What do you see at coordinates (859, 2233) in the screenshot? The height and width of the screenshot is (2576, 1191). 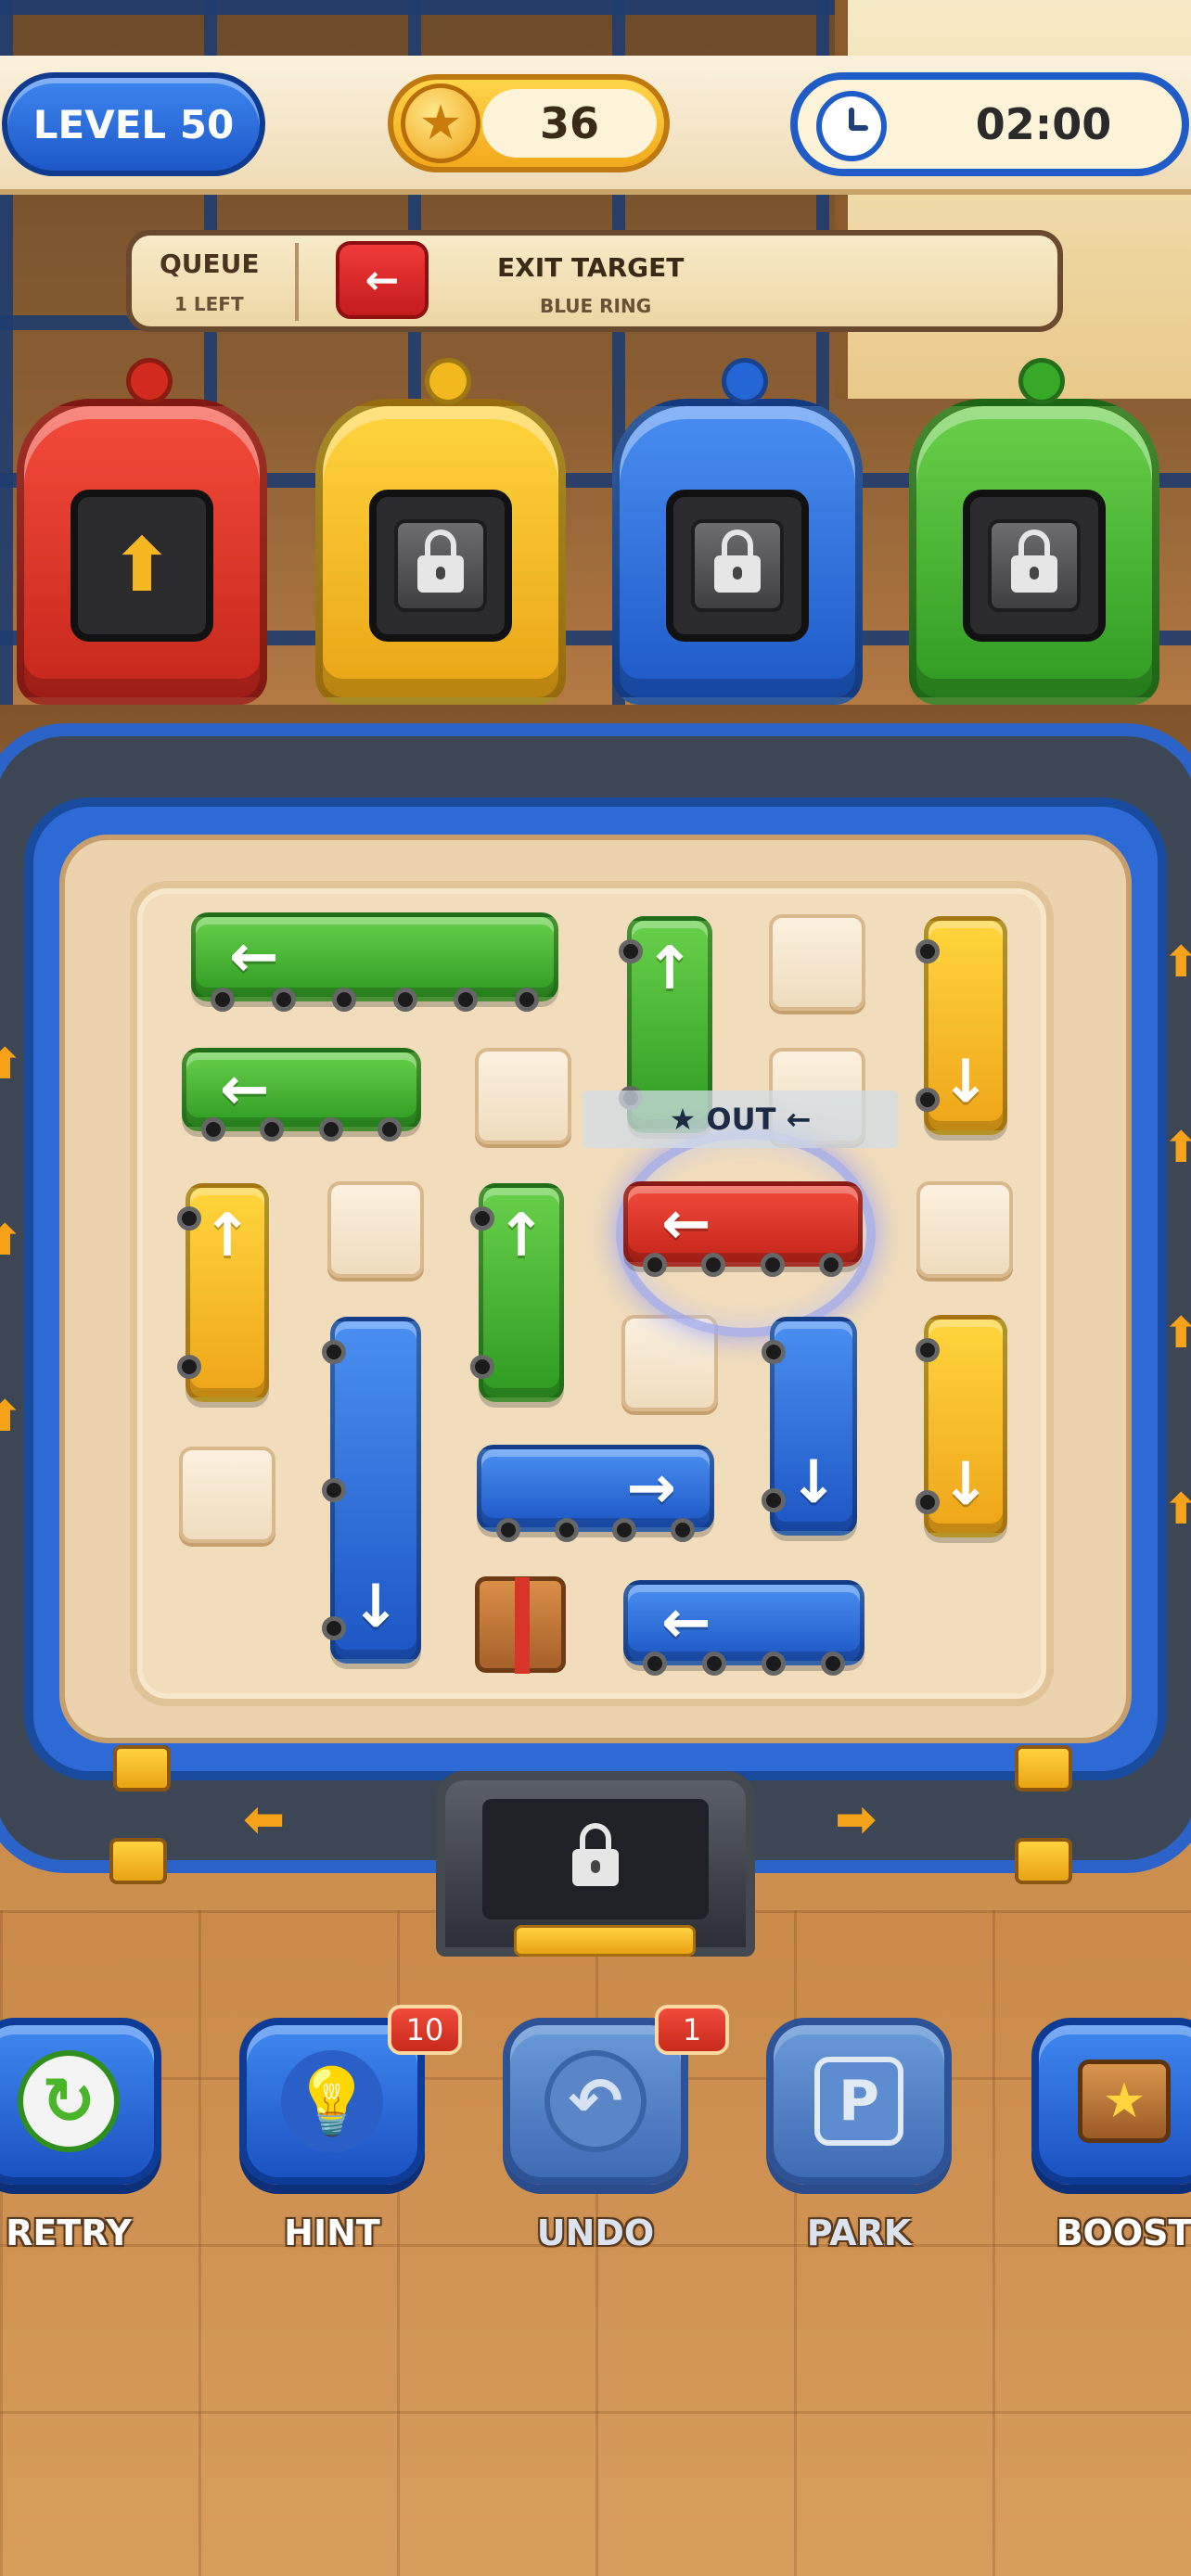 I see `park-label: PARK` at bounding box center [859, 2233].